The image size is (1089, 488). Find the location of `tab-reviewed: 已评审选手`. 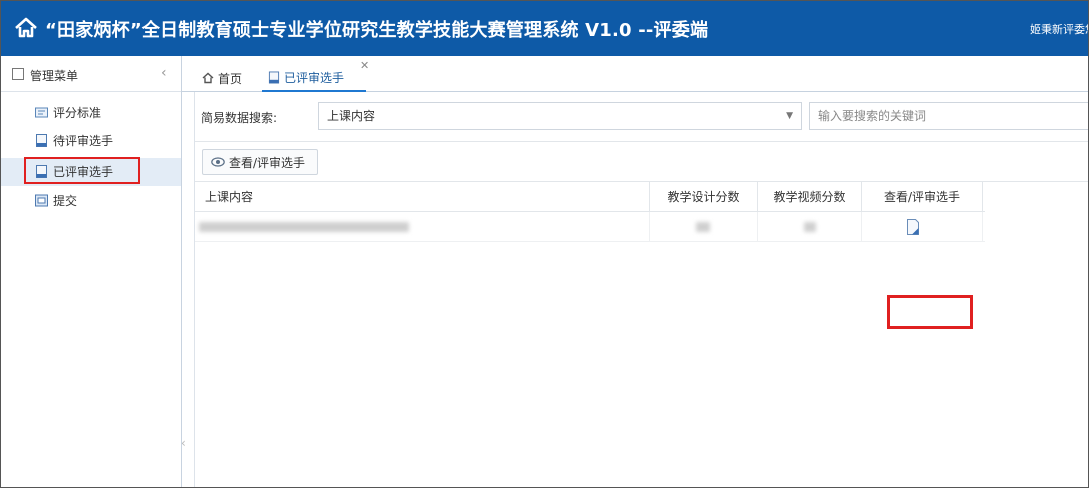

tab-reviewed: 已评审选手 is located at coordinates (314, 78).